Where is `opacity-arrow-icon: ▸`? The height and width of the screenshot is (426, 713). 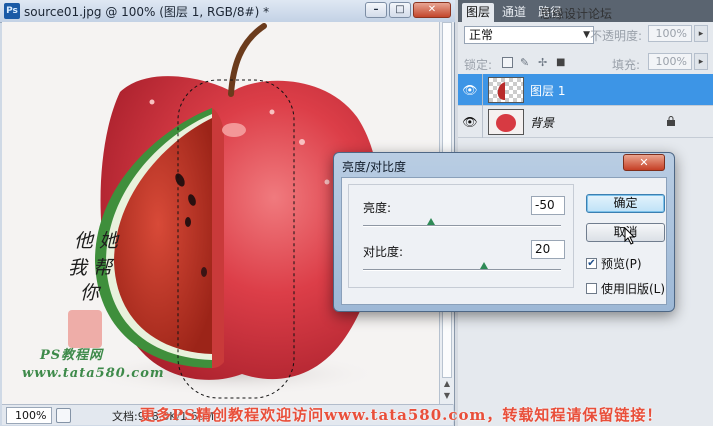 opacity-arrow-icon: ▸ is located at coordinates (701, 33).